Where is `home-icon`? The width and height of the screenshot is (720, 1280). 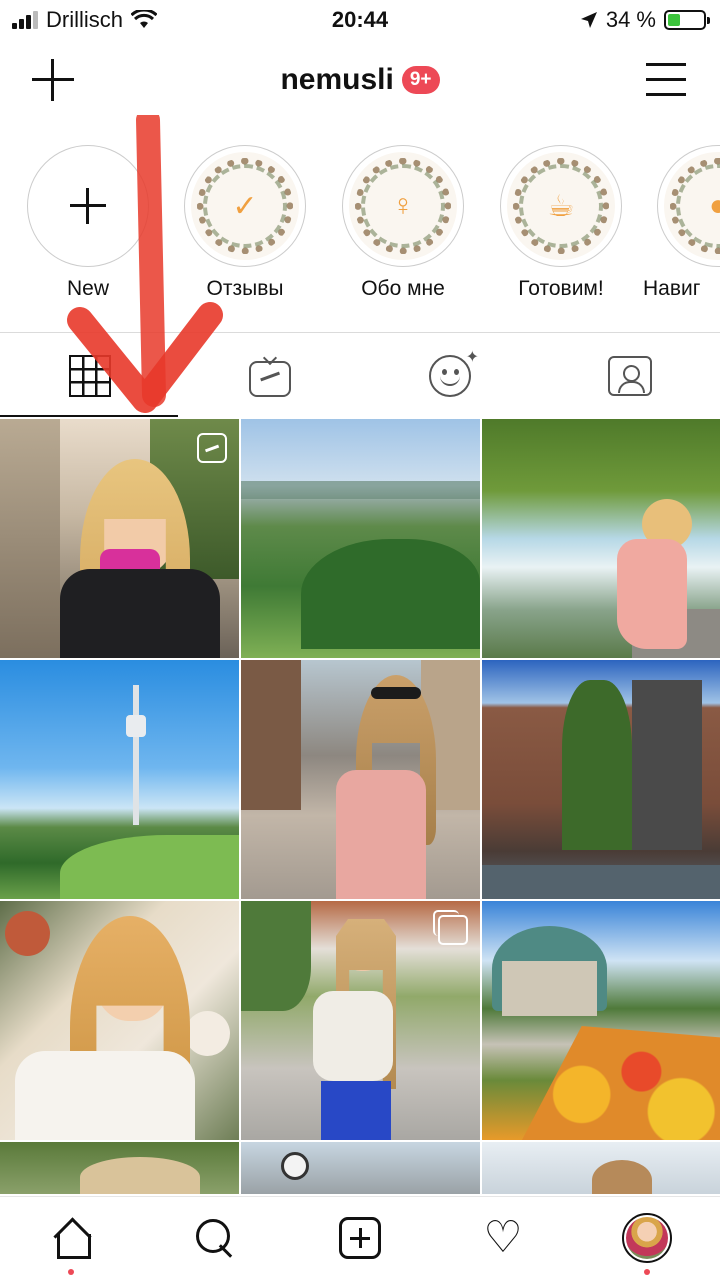 home-icon is located at coordinates (71, 1238).